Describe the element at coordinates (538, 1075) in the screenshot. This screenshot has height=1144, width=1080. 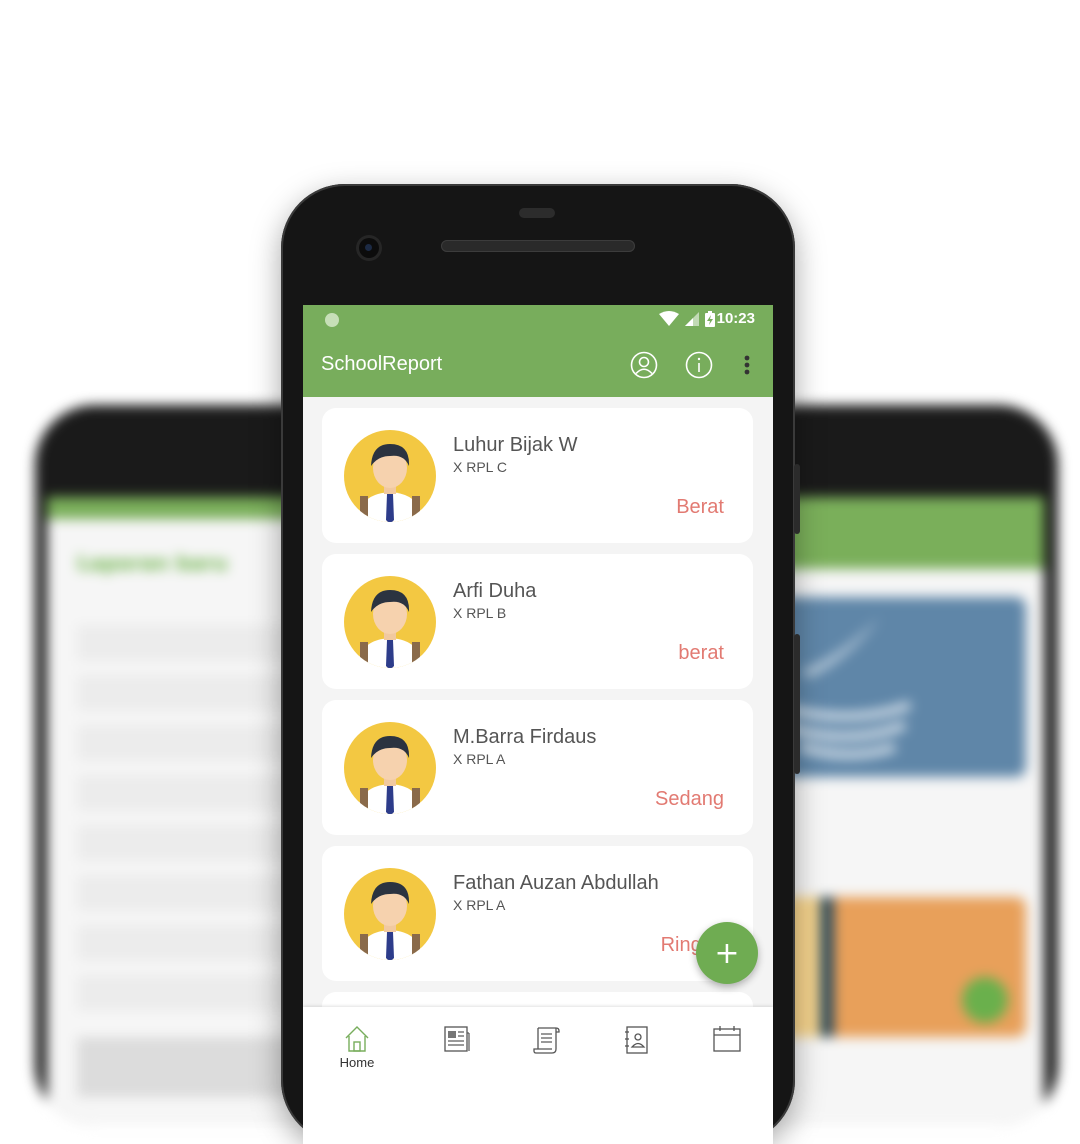
I see `bottom-navigation: Home` at that location.